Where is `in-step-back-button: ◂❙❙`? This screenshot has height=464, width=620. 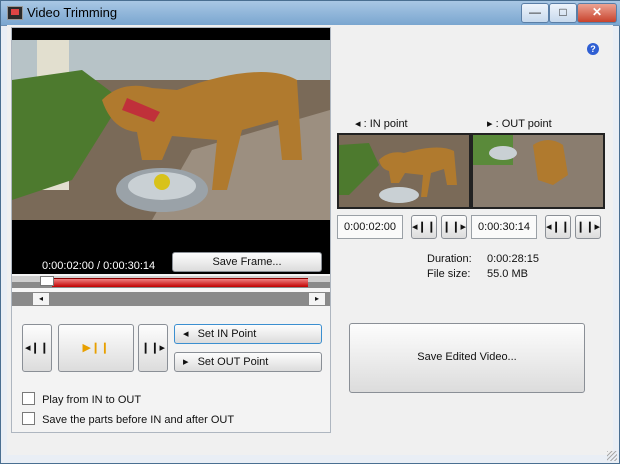
in-step-back-button: ◂❙❙ is located at coordinates (424, 227).